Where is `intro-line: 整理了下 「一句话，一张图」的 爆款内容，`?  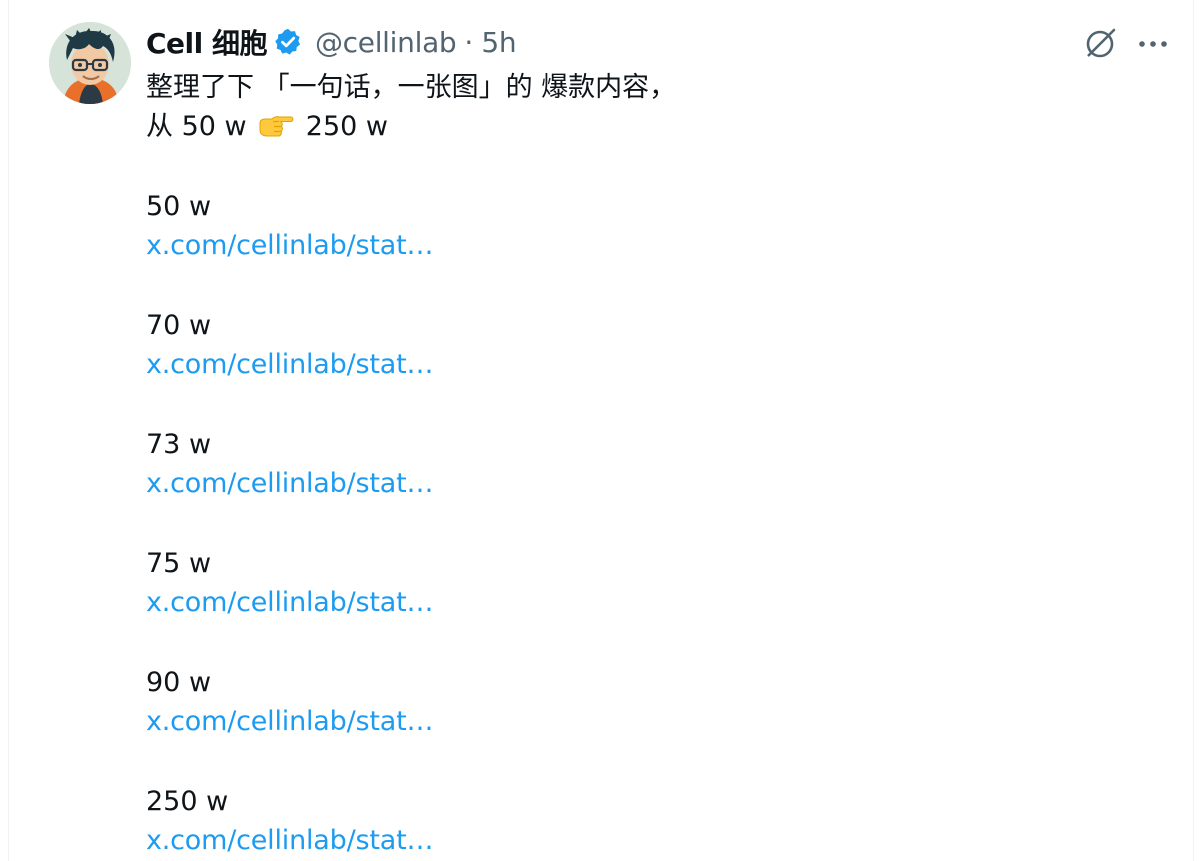
intro-line: 整理了下 「一句话，一张图」的 爆款内容， is located at coordinates (411, 87).